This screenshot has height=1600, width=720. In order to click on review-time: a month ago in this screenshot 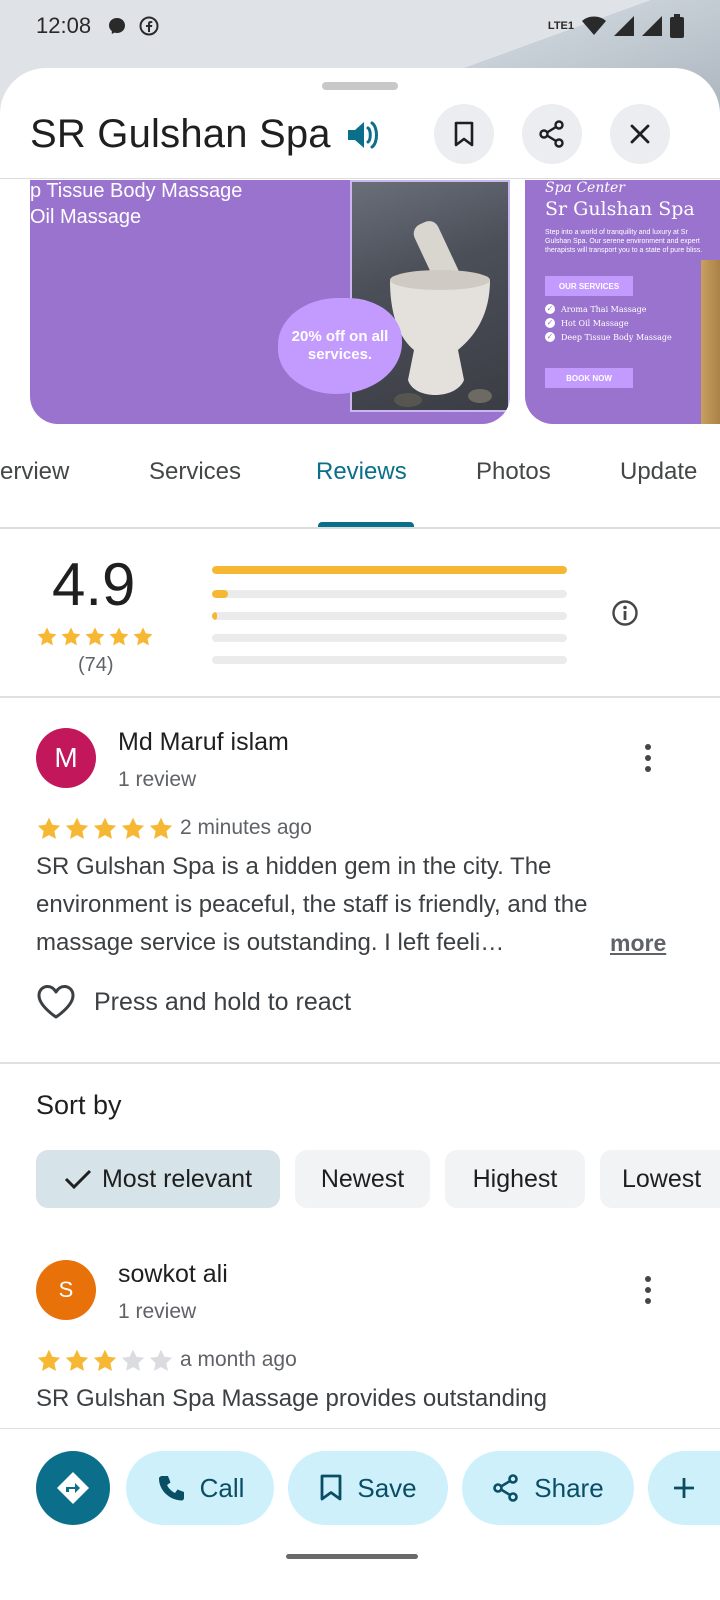, I will do `click(238, 1359)`.